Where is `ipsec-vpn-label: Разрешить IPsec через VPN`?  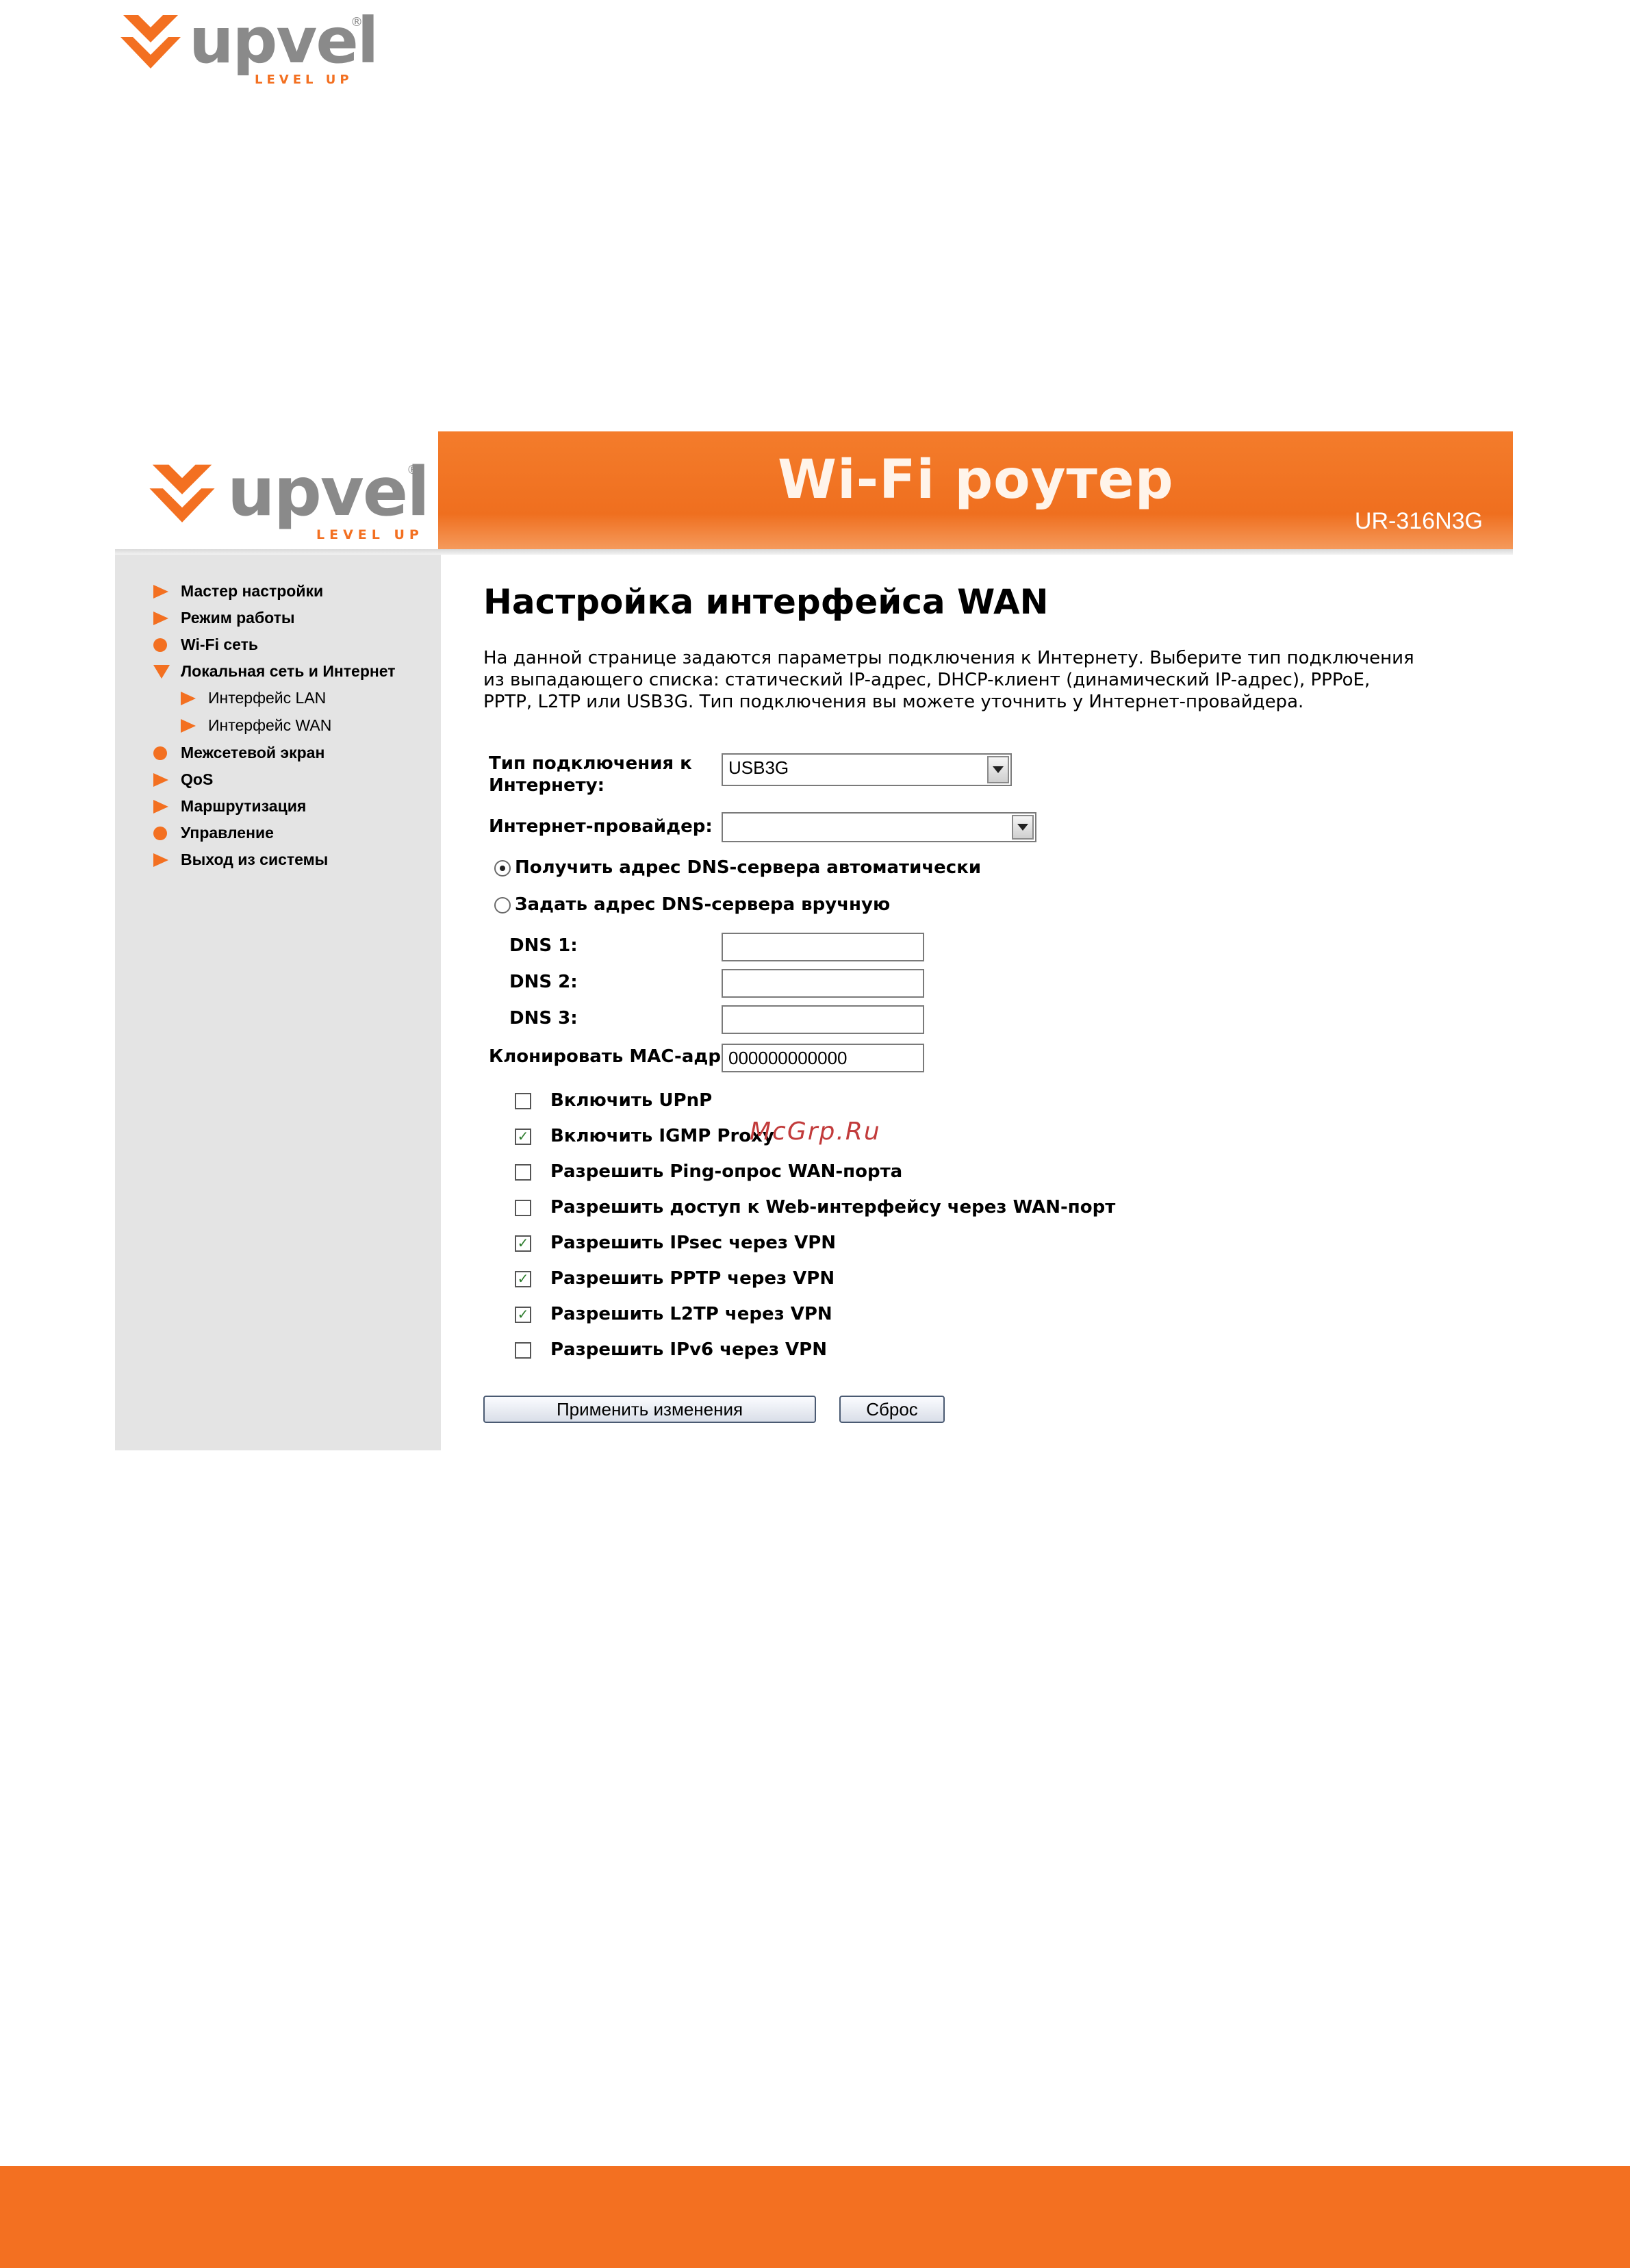 ipsec-vpn-label: Разрешить IPsec через VPN is located at coordinates (693, 1243).